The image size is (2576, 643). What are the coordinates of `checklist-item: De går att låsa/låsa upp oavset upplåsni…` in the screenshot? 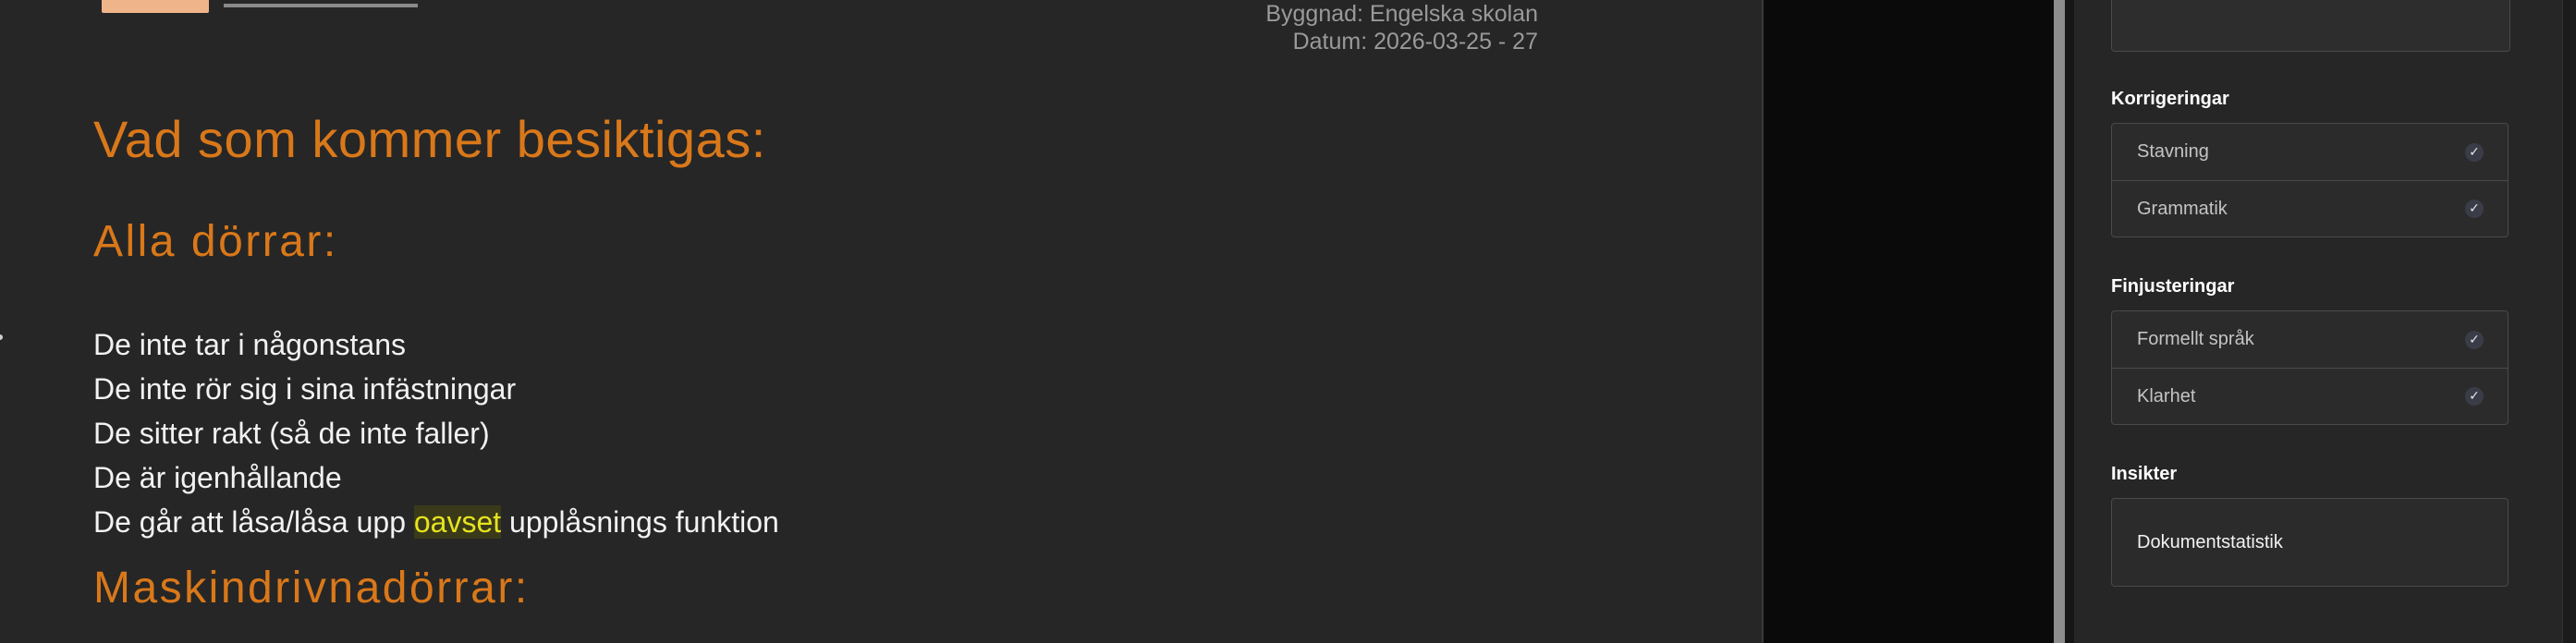 It's located at (436, 522).